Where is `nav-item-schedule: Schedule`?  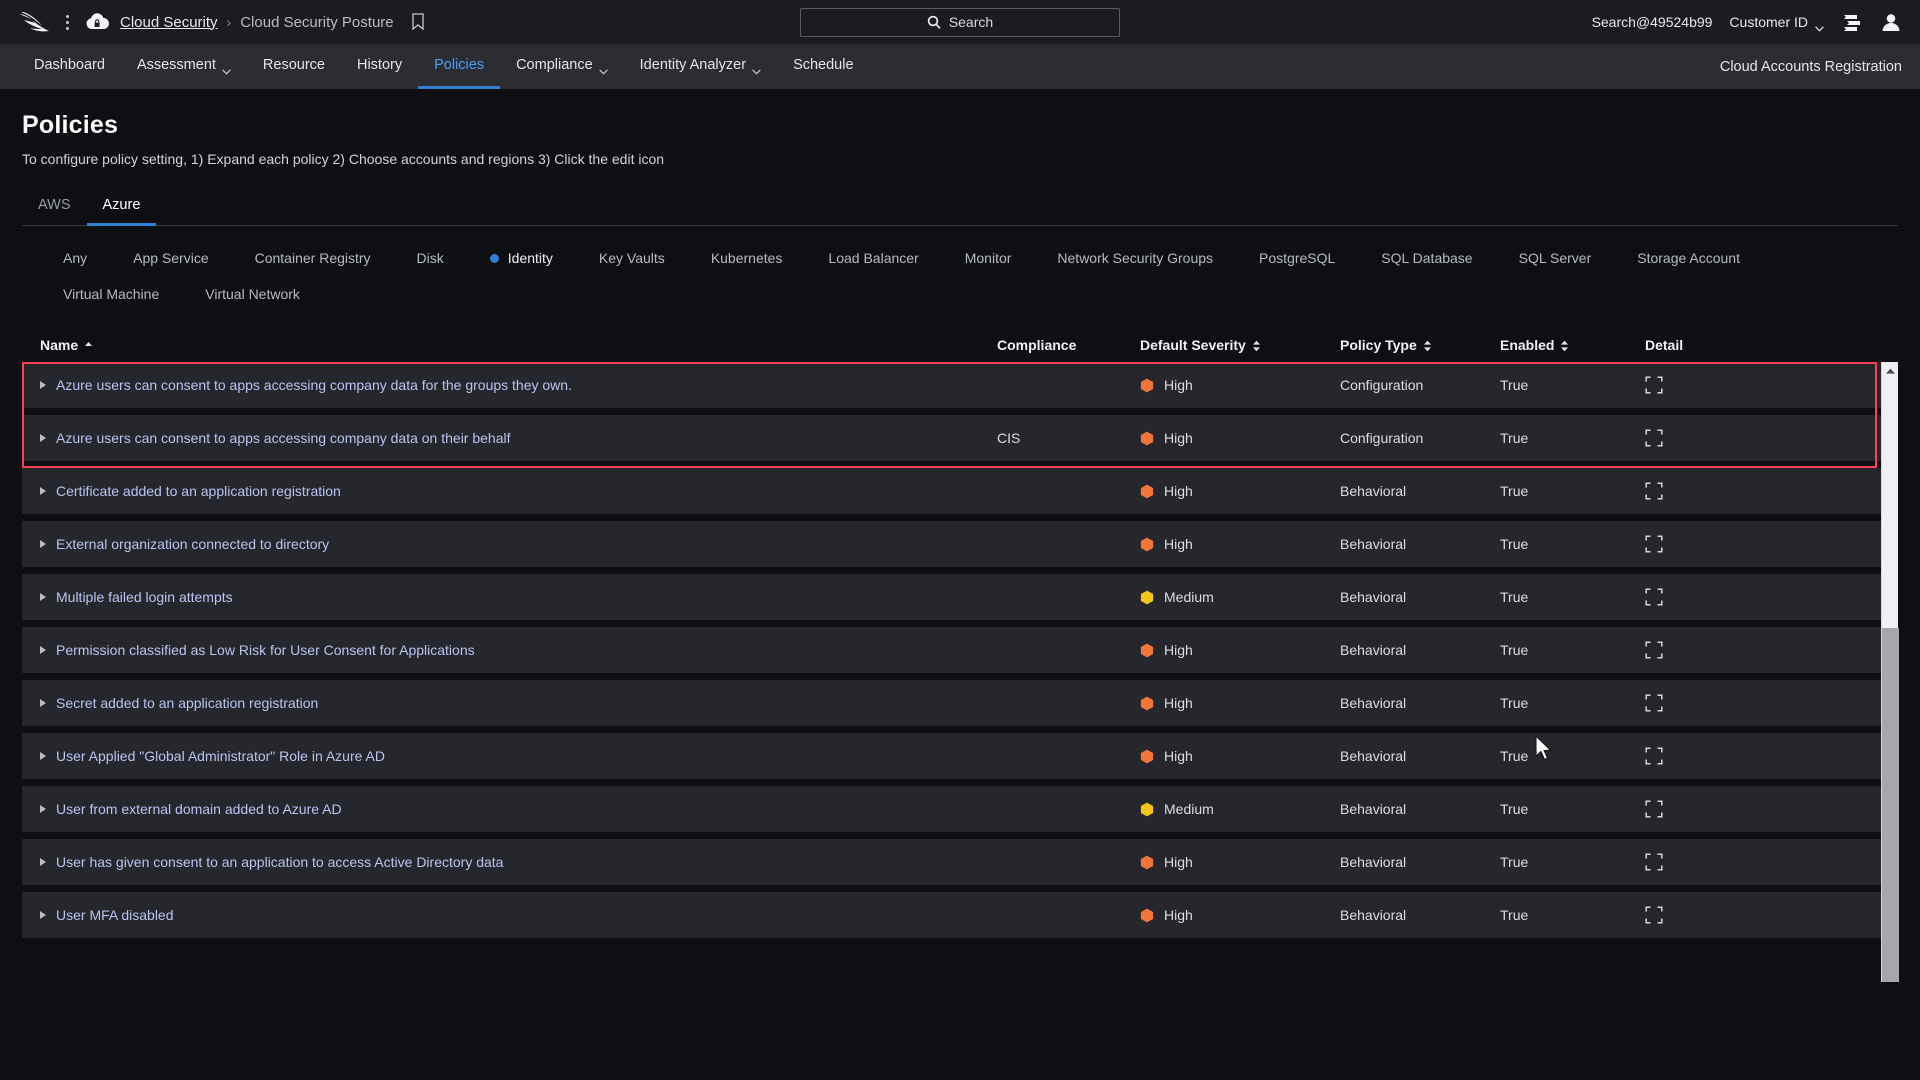 nav-item-schedule: Schedule is located at coordinates (823, 66).